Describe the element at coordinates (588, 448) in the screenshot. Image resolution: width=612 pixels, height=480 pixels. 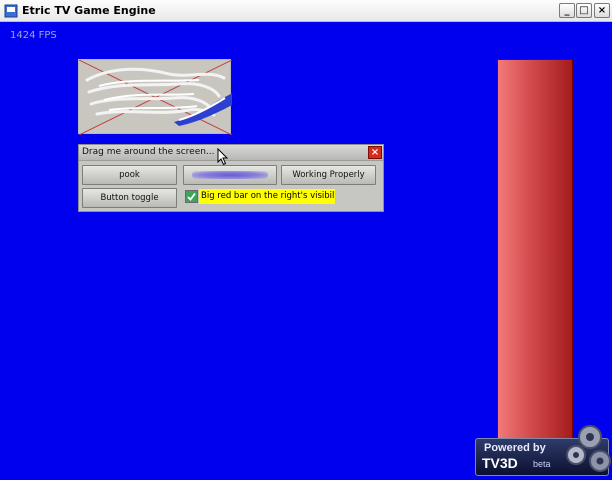
I see `gears-logo-icon` at that location.